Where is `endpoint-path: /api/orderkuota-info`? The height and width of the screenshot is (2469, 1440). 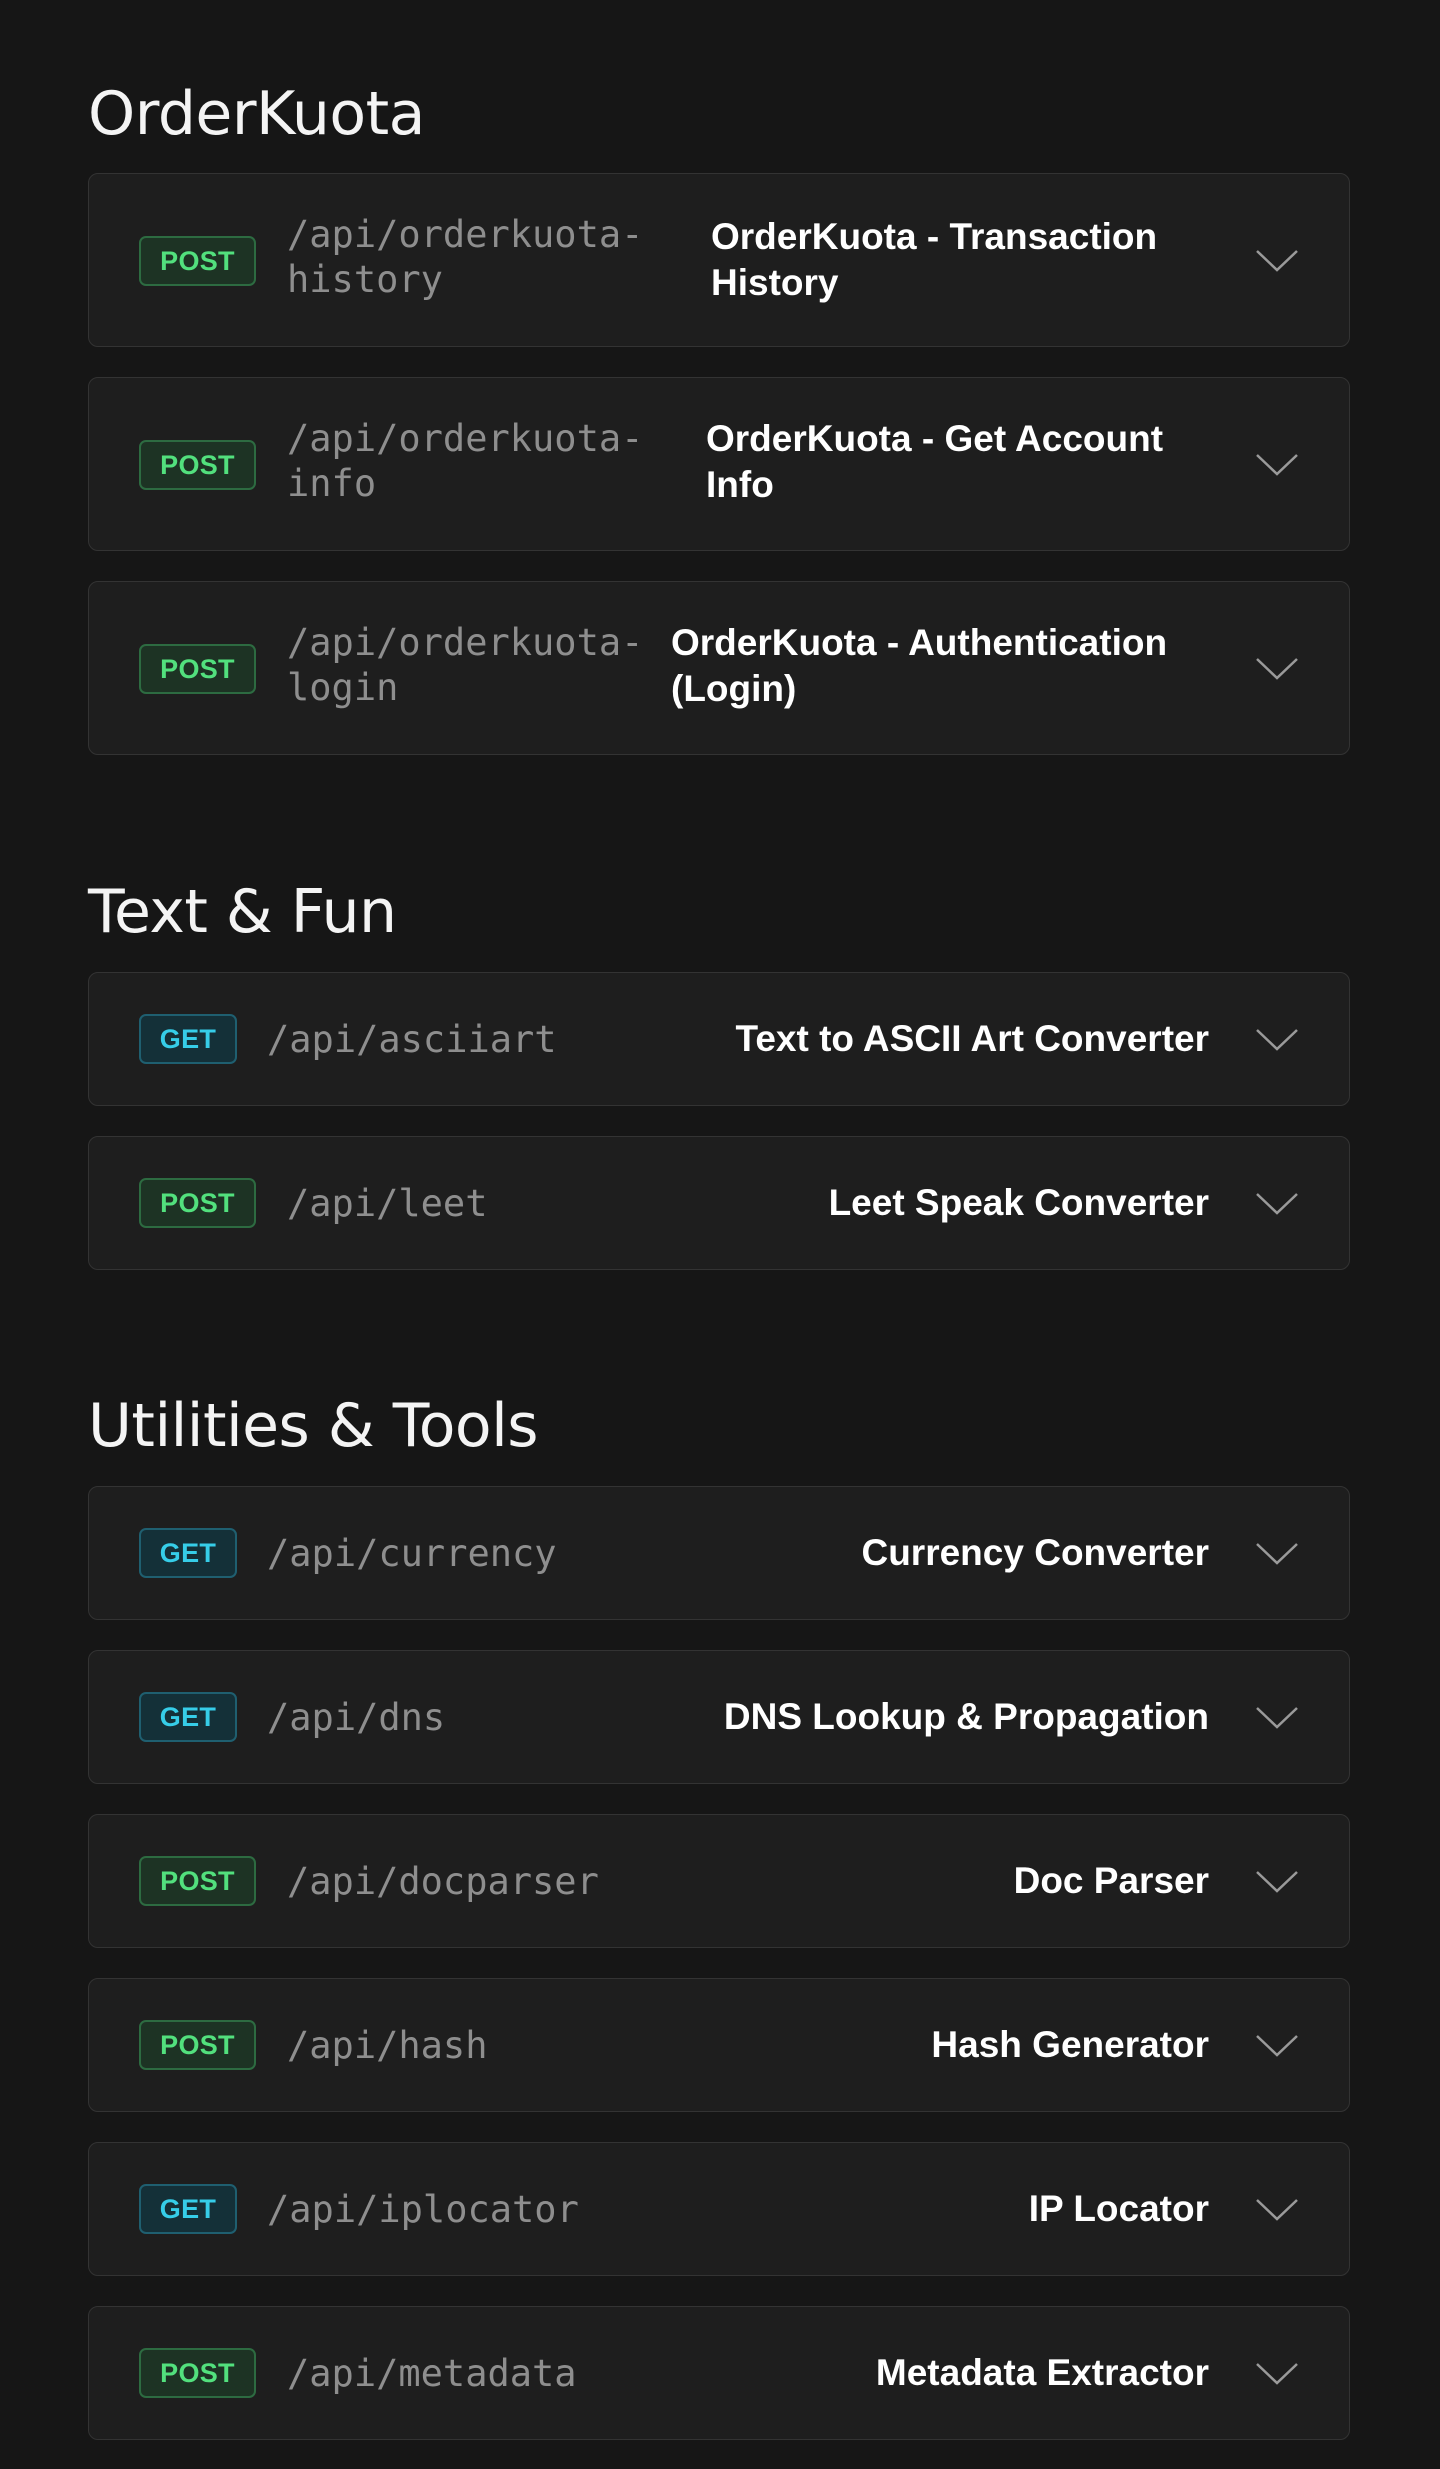
endpoint-path: /api/orderkuota-info is located at coordinates (465, 461).